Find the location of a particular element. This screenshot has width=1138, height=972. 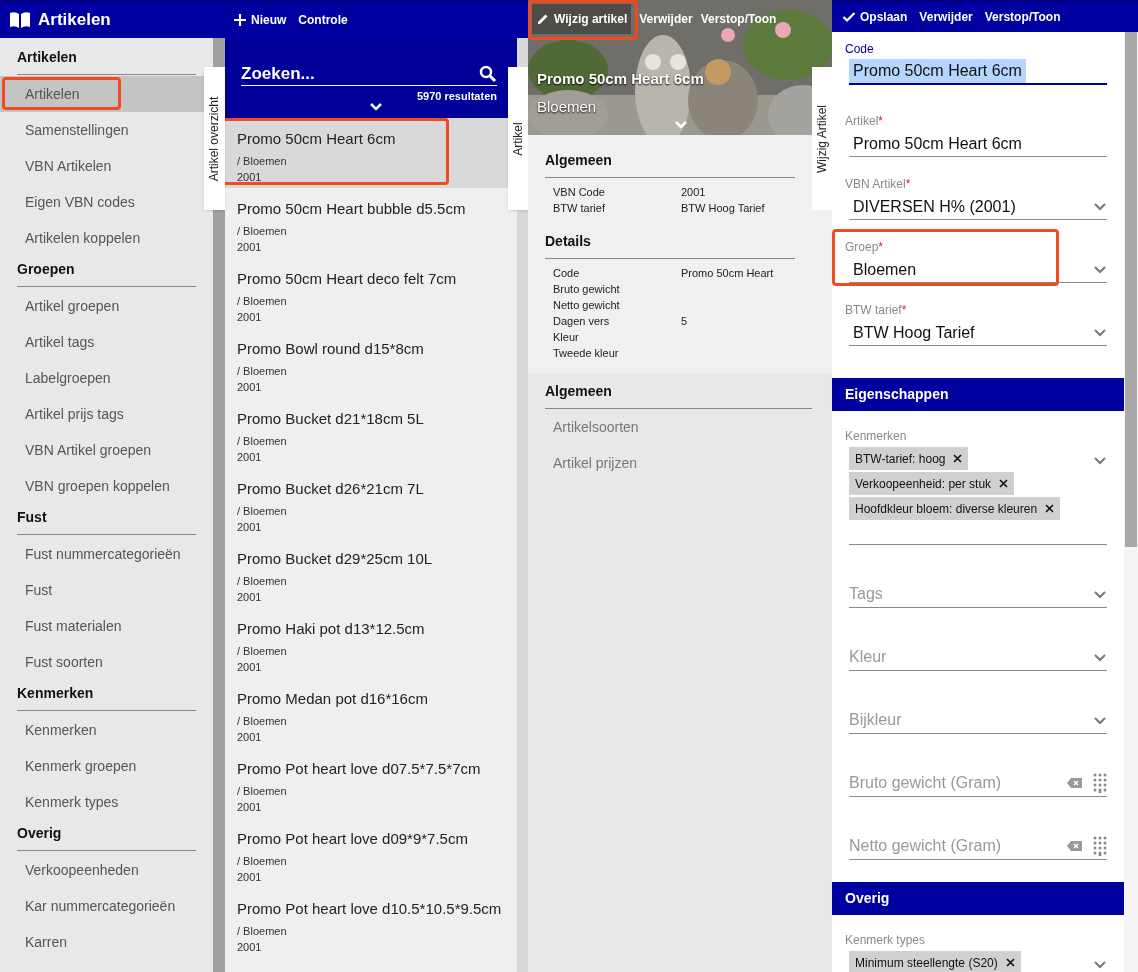

section-title: Artikelen is located at coordinates (106, 59).